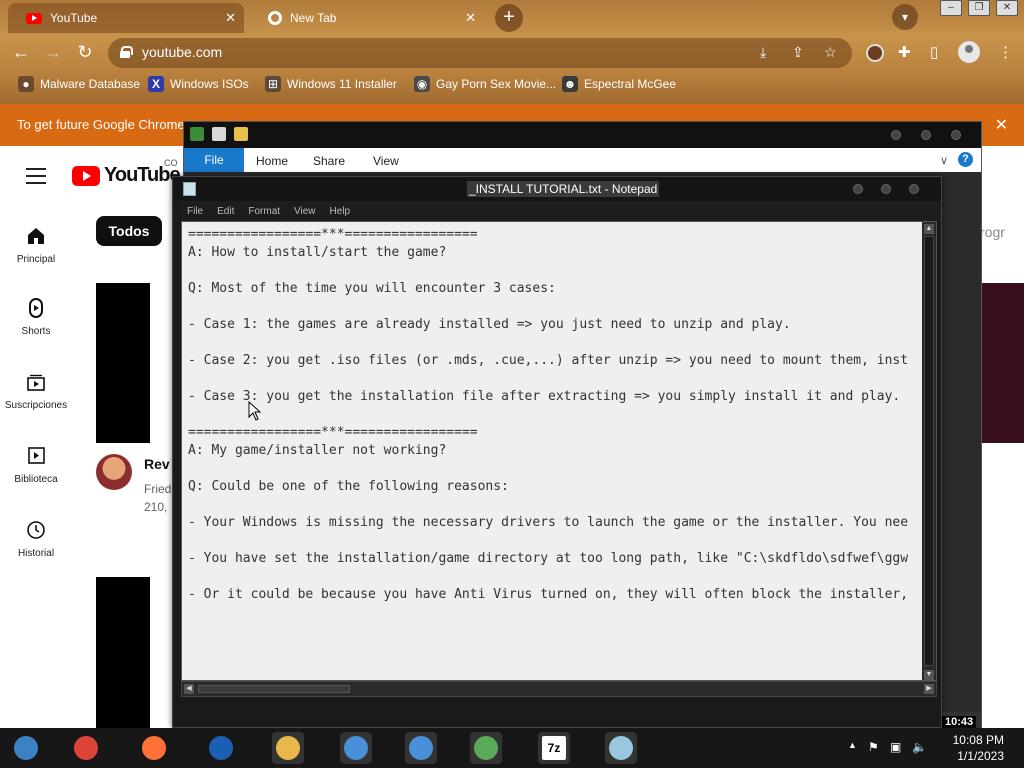  What do you see at coordinates (36, 539) in the screenshot?
I see `sidebar-item-historial: Historial` at bounding box center [36, 539].